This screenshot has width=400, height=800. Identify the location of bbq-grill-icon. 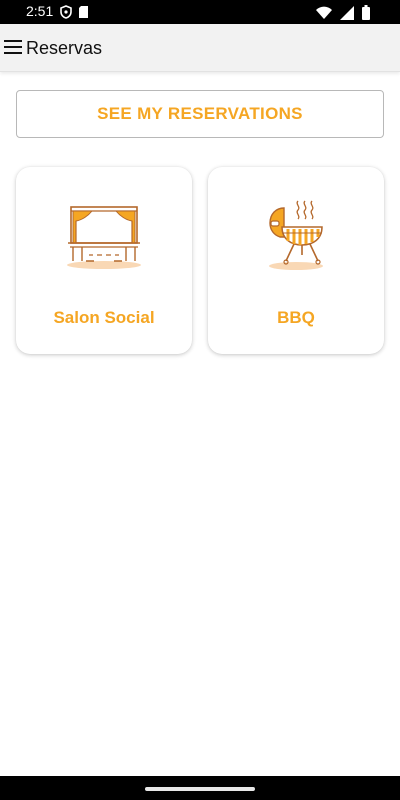
(296, 235).